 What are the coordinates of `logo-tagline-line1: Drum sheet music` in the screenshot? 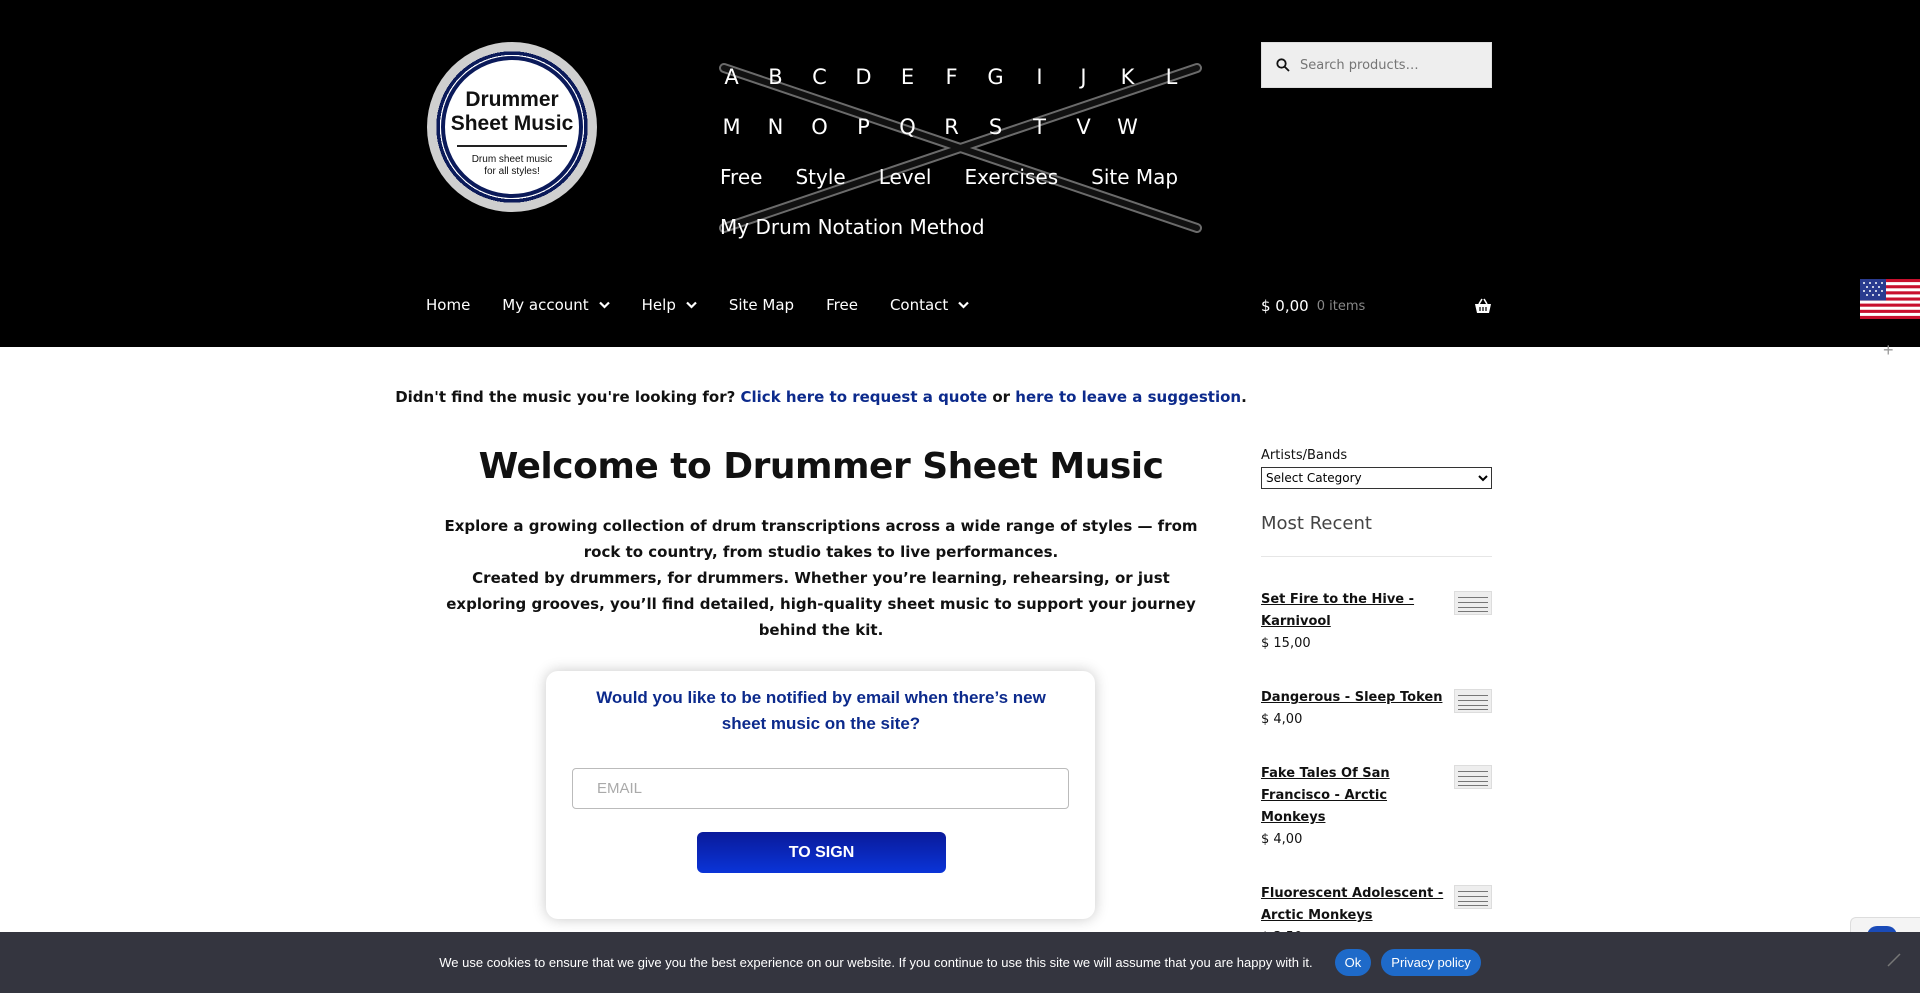 It's located at (512, 159).